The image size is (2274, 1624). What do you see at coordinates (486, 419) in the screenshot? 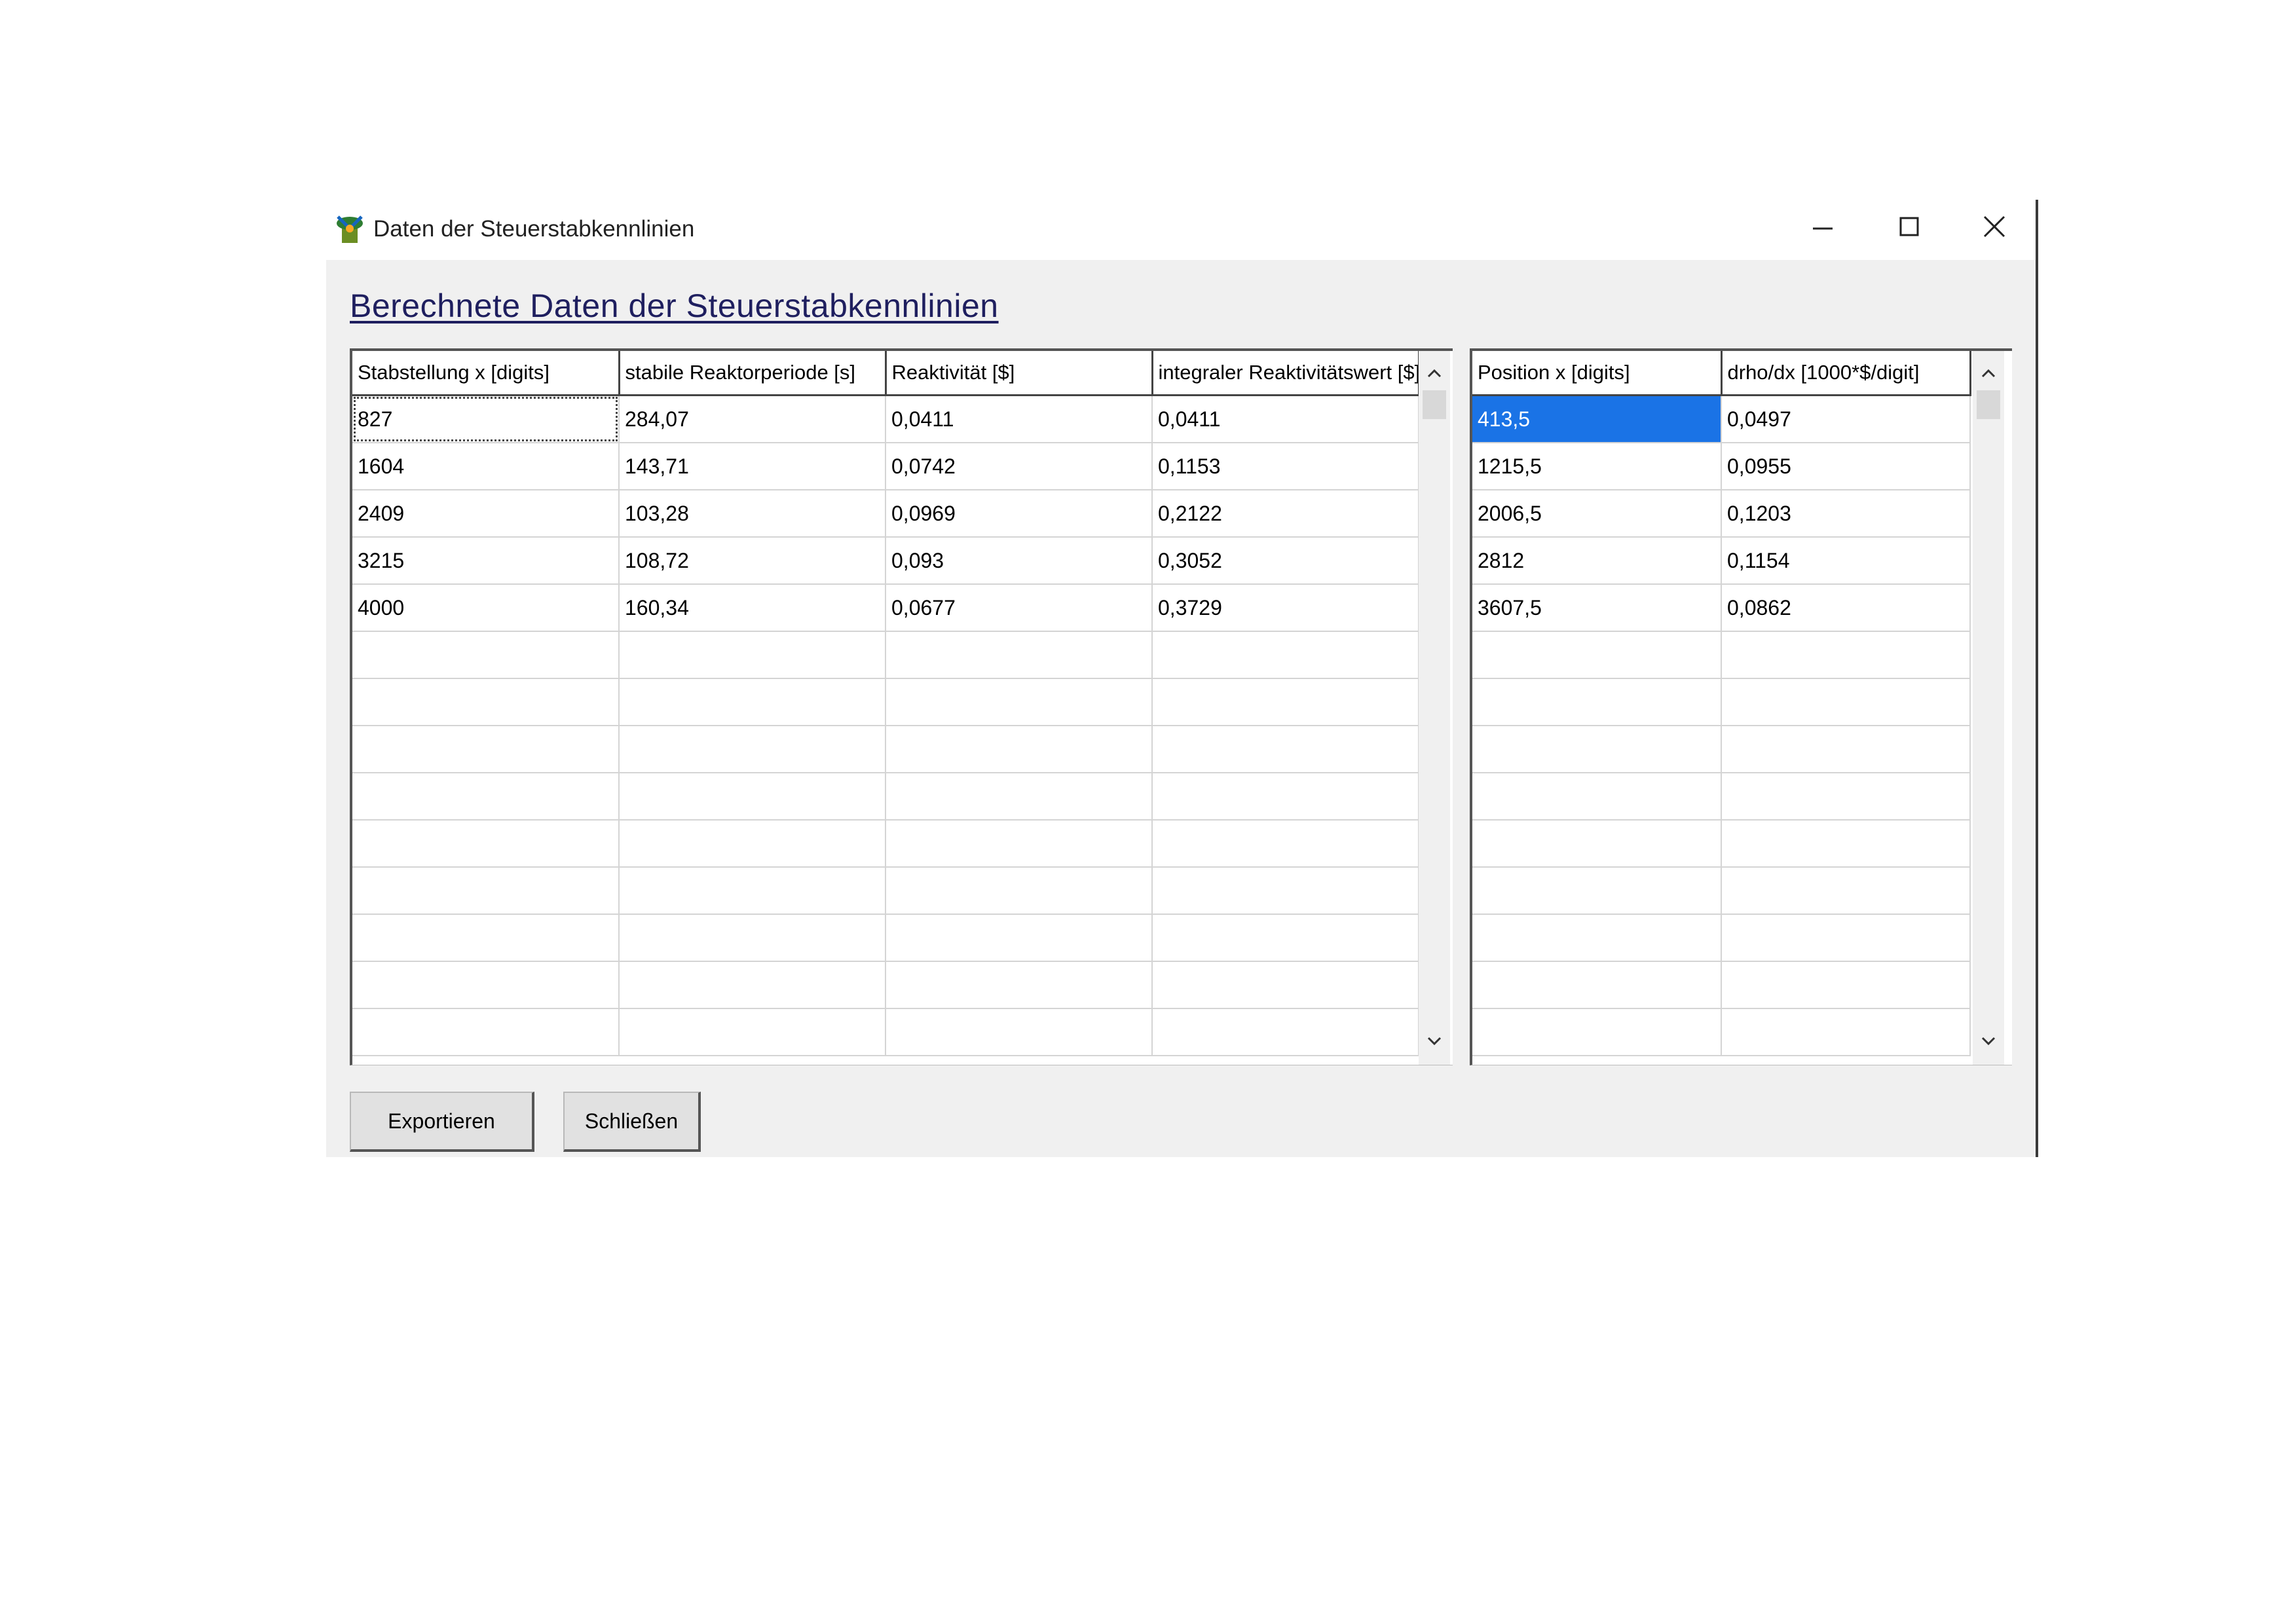
I see `table-cell: 827` at bounding box center [486, 419].